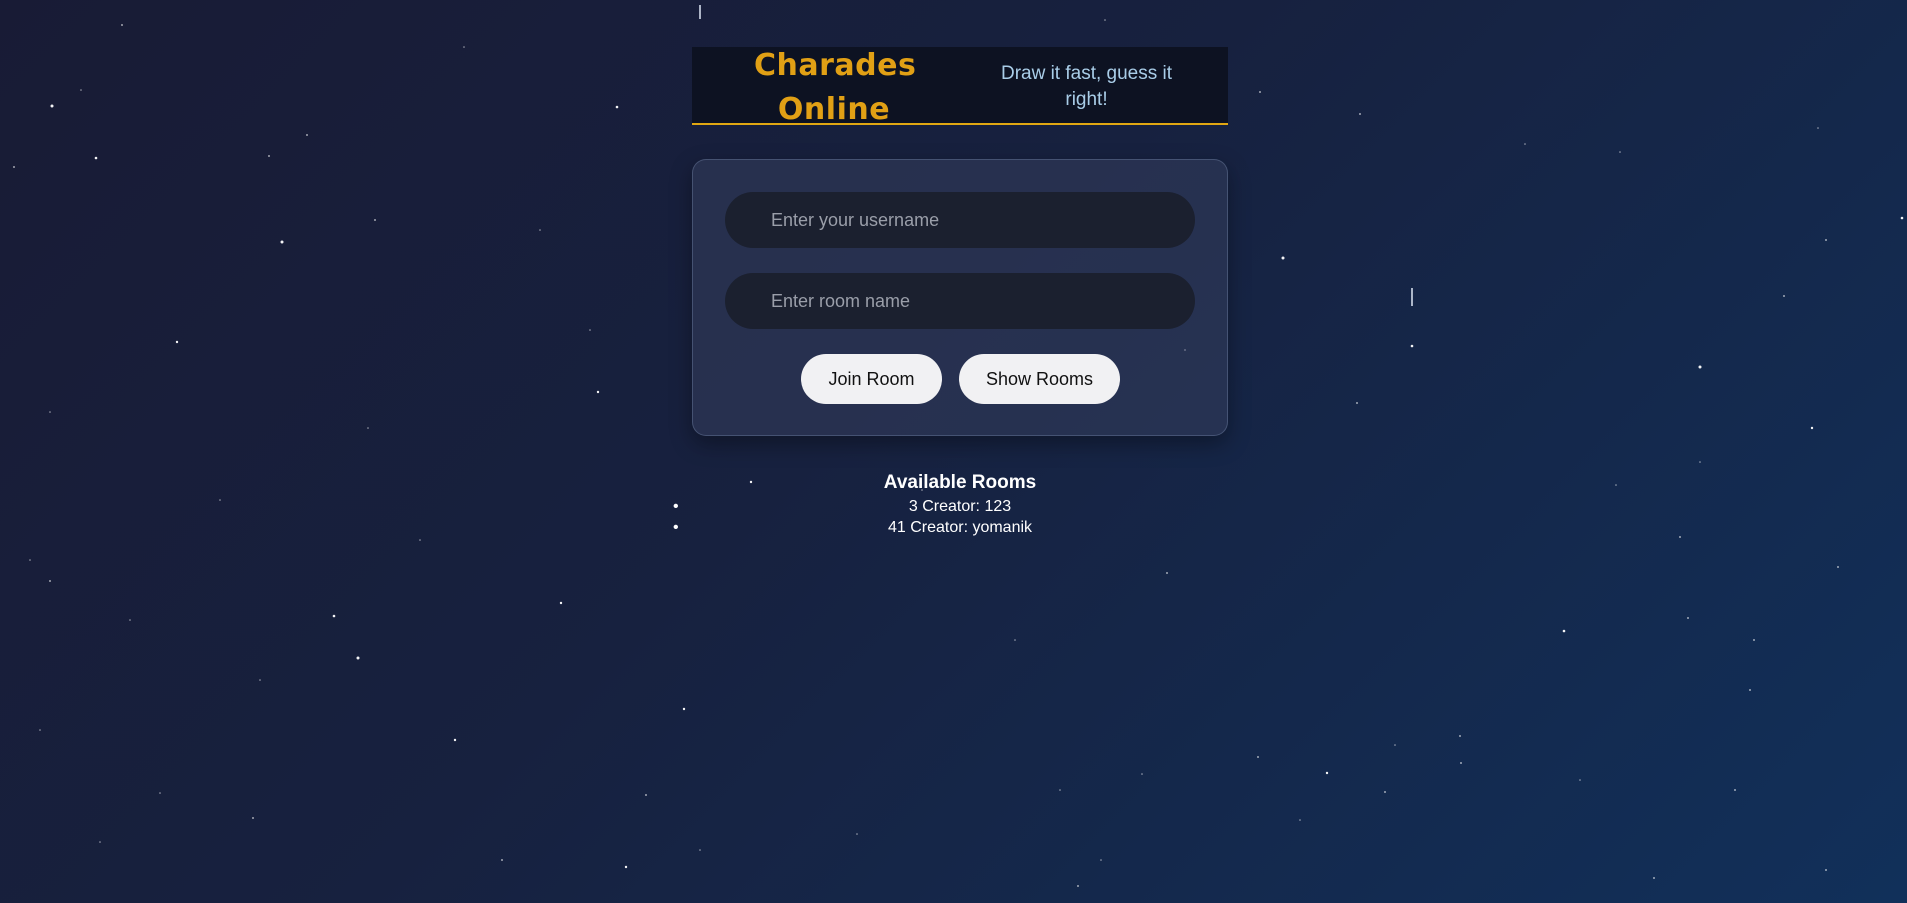 The image size is (1907, 903). What do you see at coordinates (1039, 379) in the screenshot?
I see `show-rooms-button: Show Rooms` at bounding box center [1039, 379].